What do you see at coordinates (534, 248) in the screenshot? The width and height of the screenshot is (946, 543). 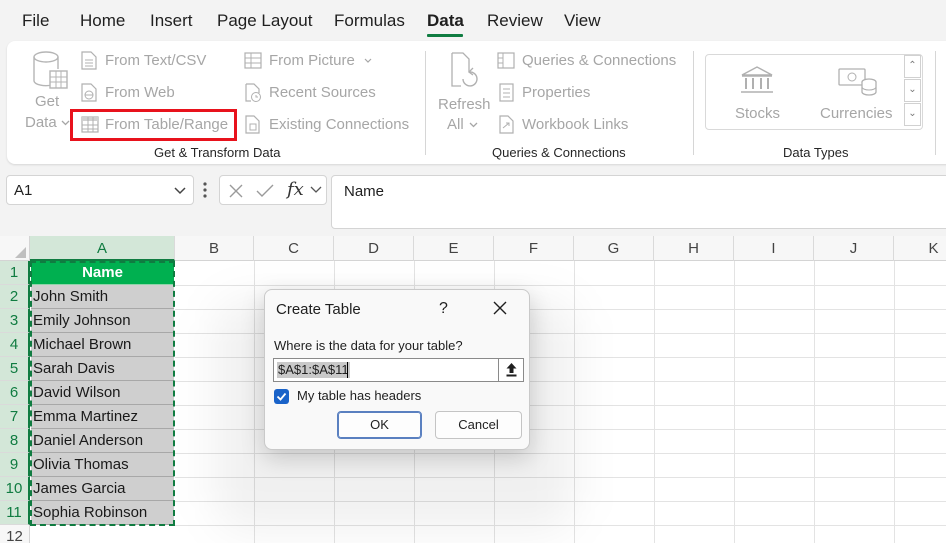 I see `column-header-f: F` at bounding box center [534, 248].